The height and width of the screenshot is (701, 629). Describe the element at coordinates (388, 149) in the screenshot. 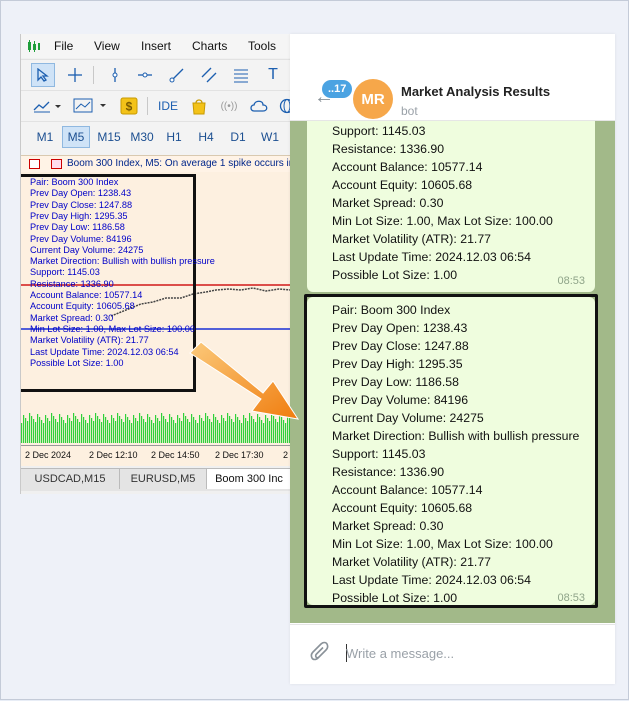

I see `message-1-line-1: Resistance: 1336.90` at that location.